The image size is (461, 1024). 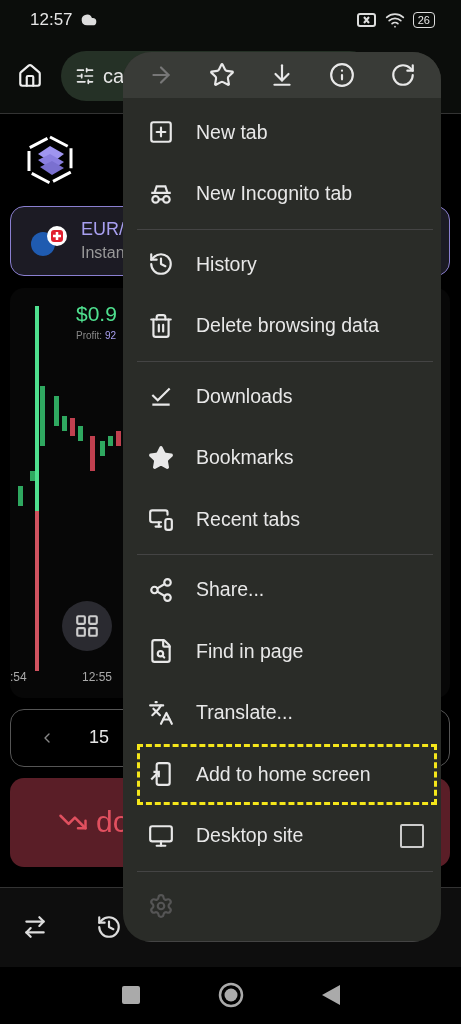 What do you see at coordinates (103, 253) in the screenshot?
I see `pair-subtitle: Instan` at bounding box center [103, 253].